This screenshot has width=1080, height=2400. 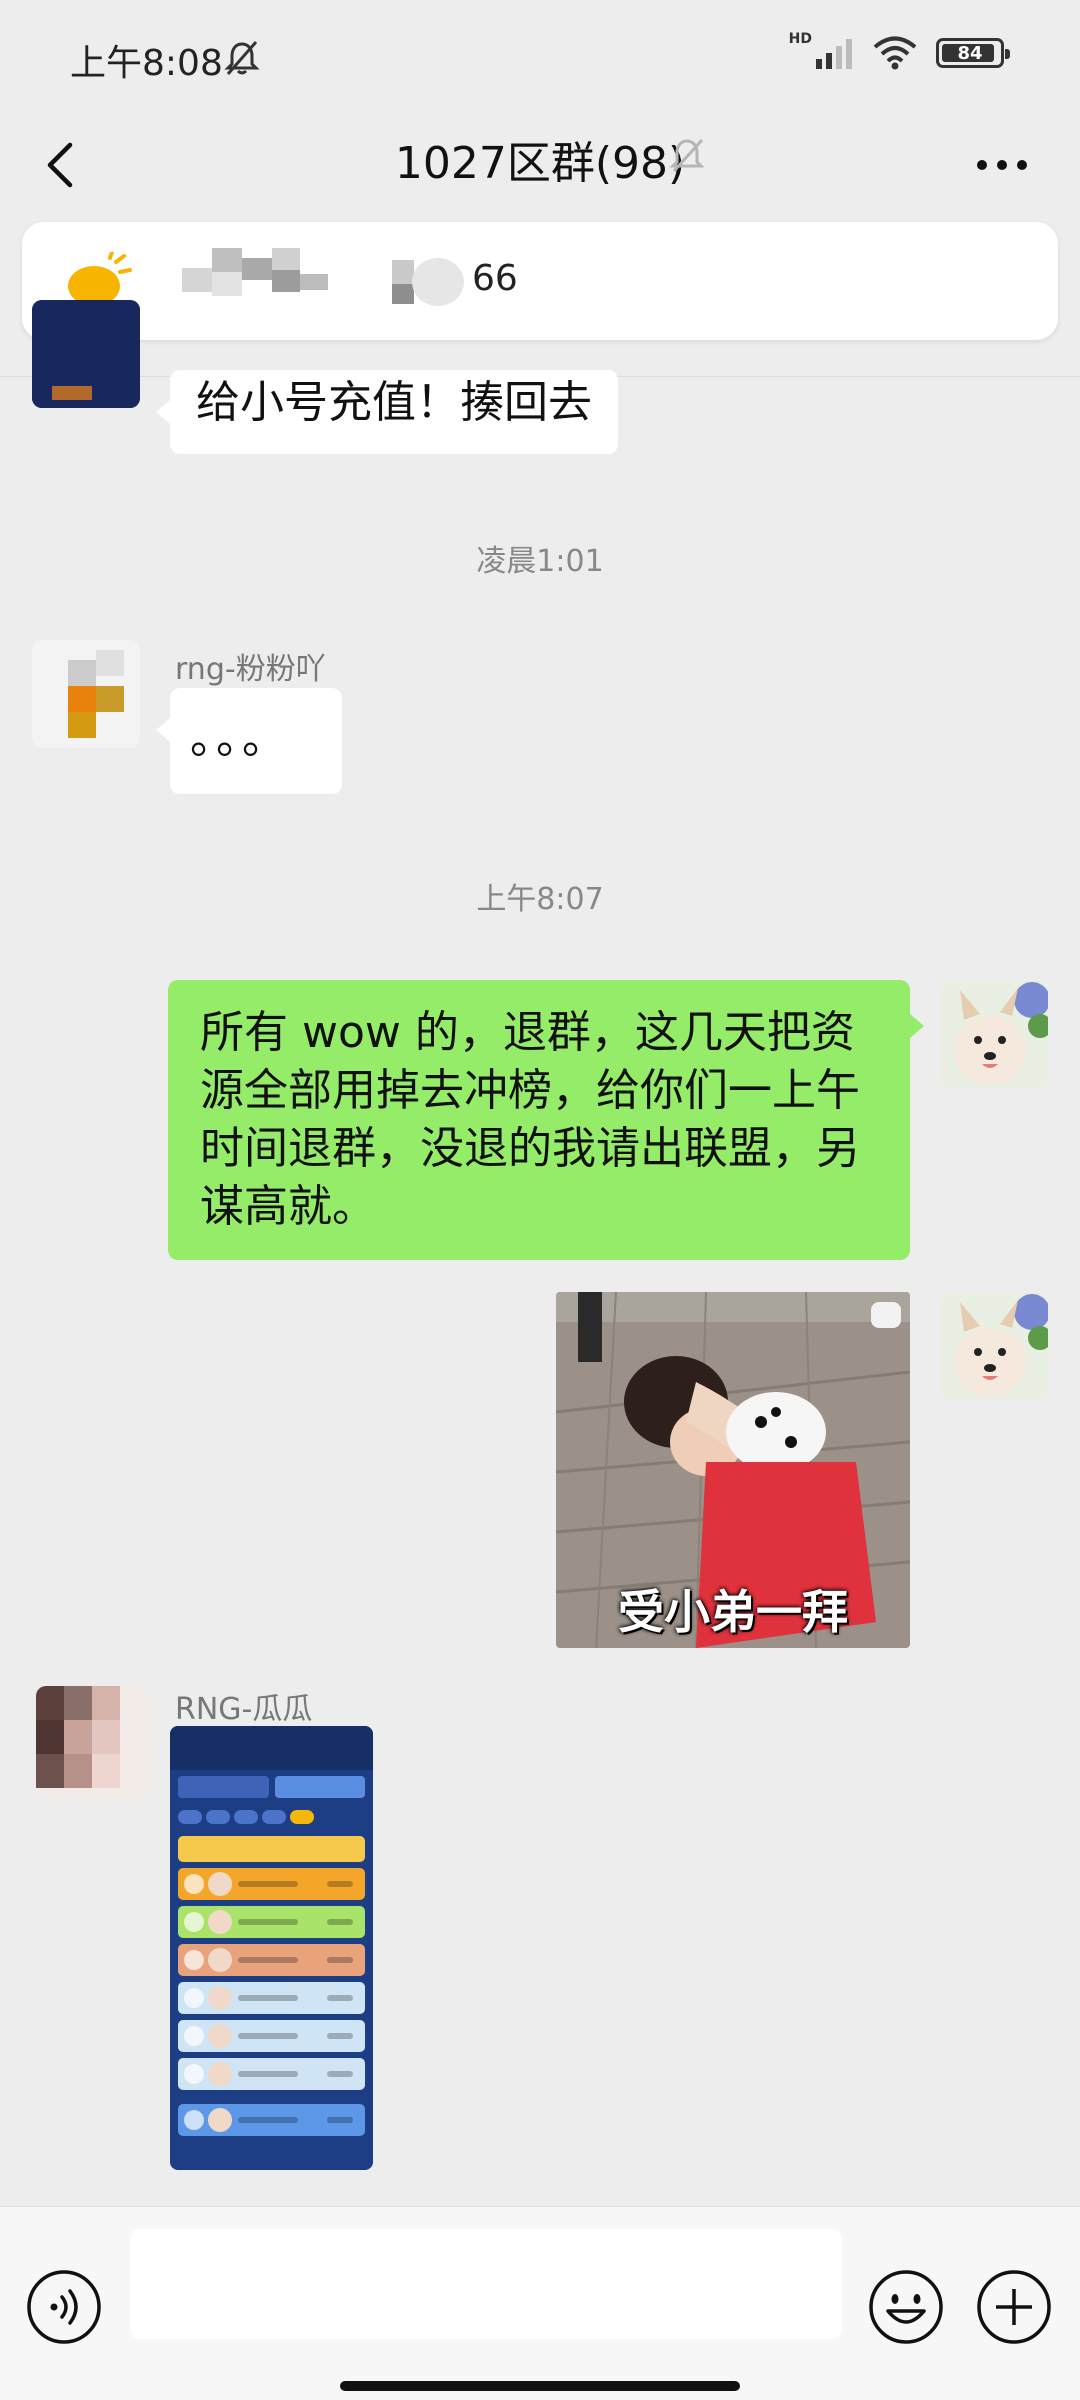 What do you see at coordinates (428, 282) in the screenshot?
I see `blurred-avatar` at bounding box center [428, 282].